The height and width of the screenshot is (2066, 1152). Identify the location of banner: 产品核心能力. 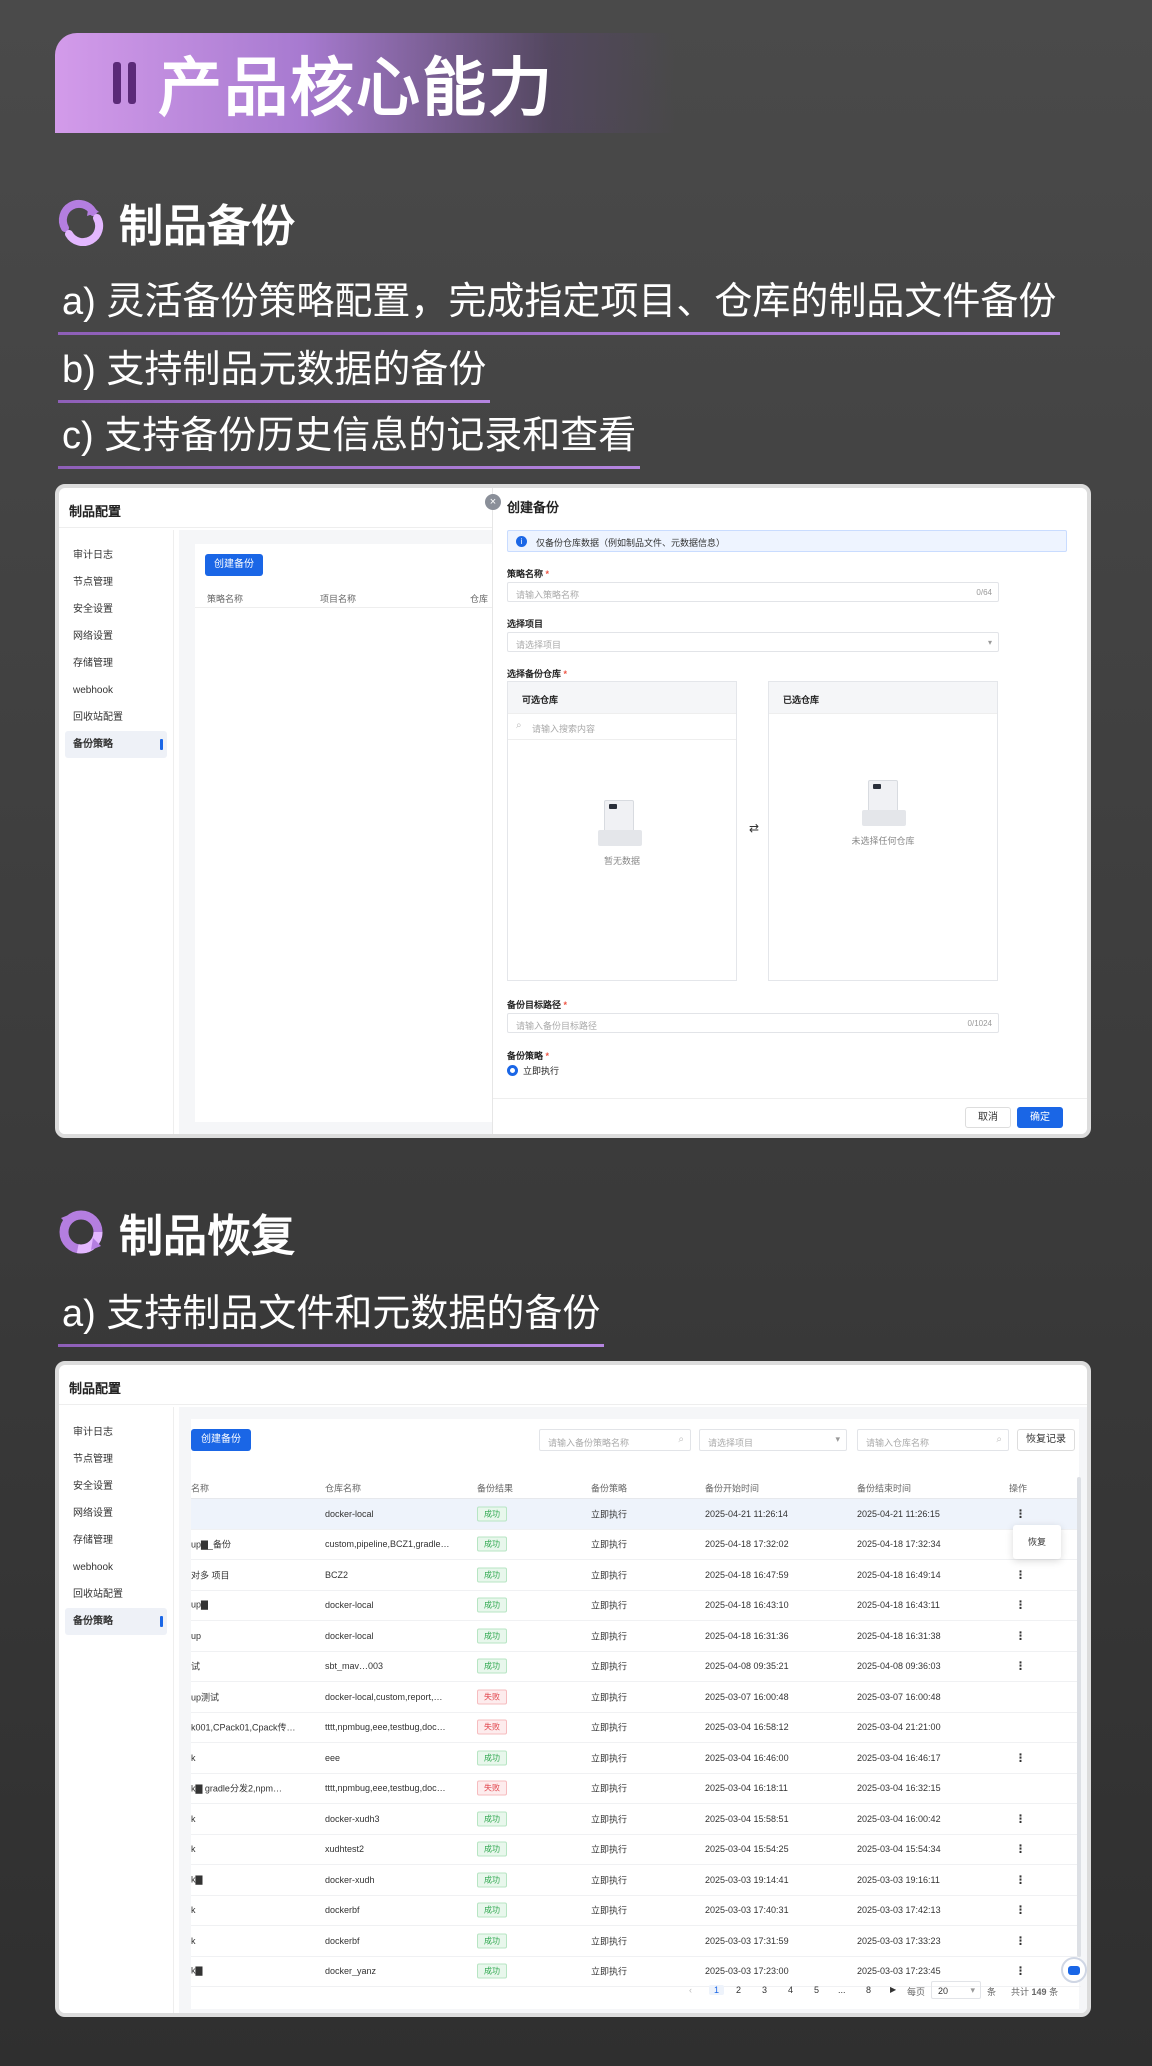
(365, 83).